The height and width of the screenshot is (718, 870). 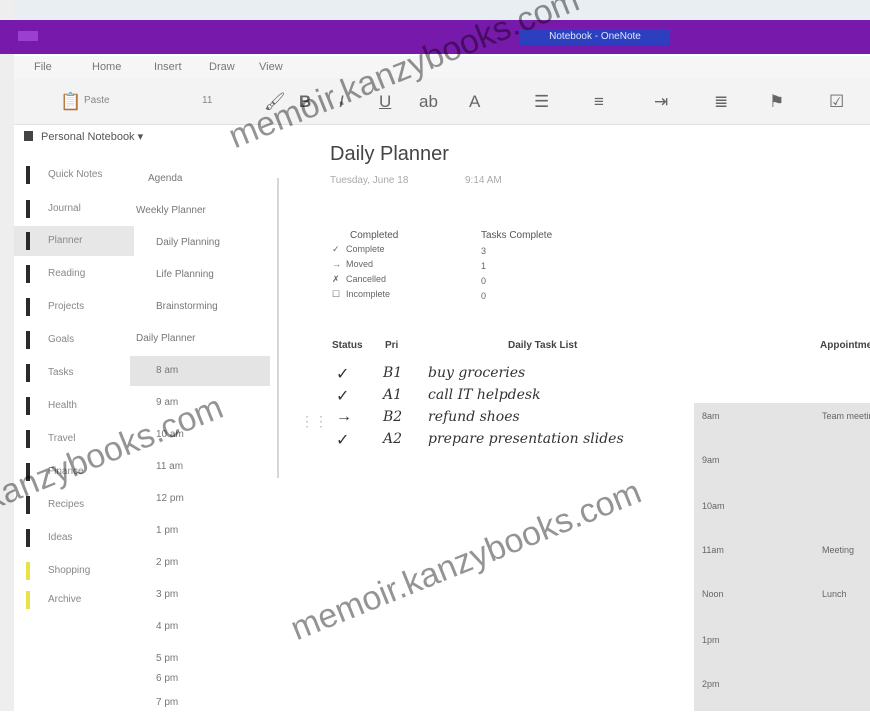 I want to click on todo-icon: ☑, so click(x=836, y=102).